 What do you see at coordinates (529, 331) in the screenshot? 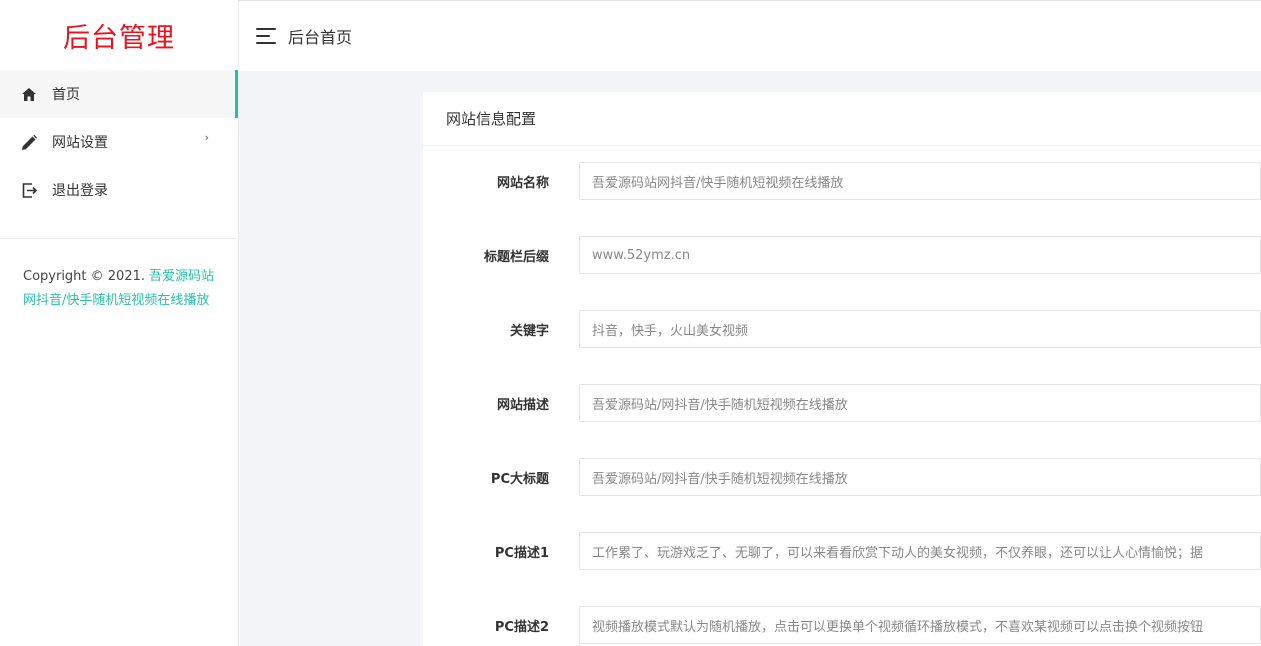
I see `form-label: 关键字` at bounding box center [529, 331].